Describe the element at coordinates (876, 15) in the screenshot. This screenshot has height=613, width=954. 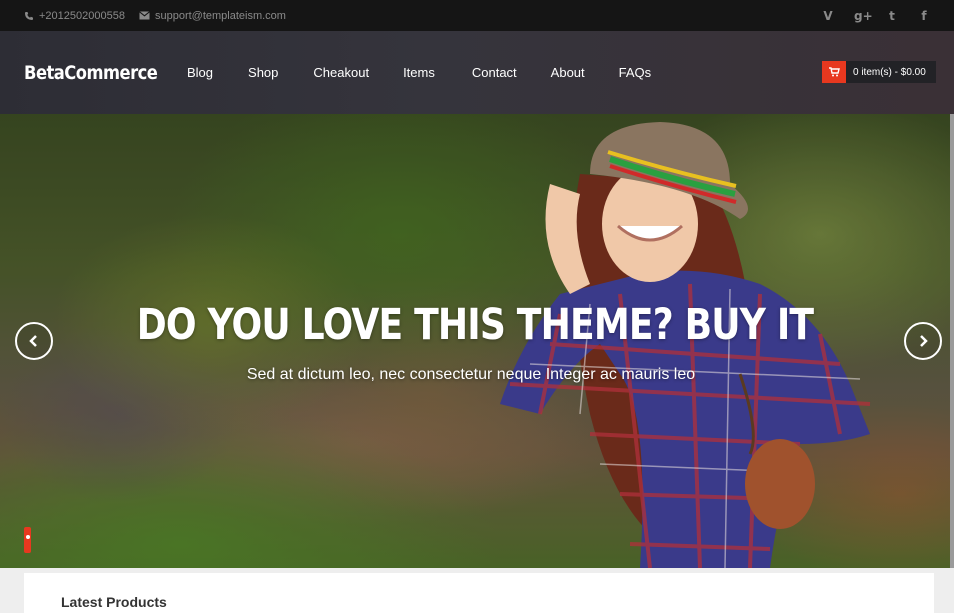
I see `social-links: V g+ t f` at that location.